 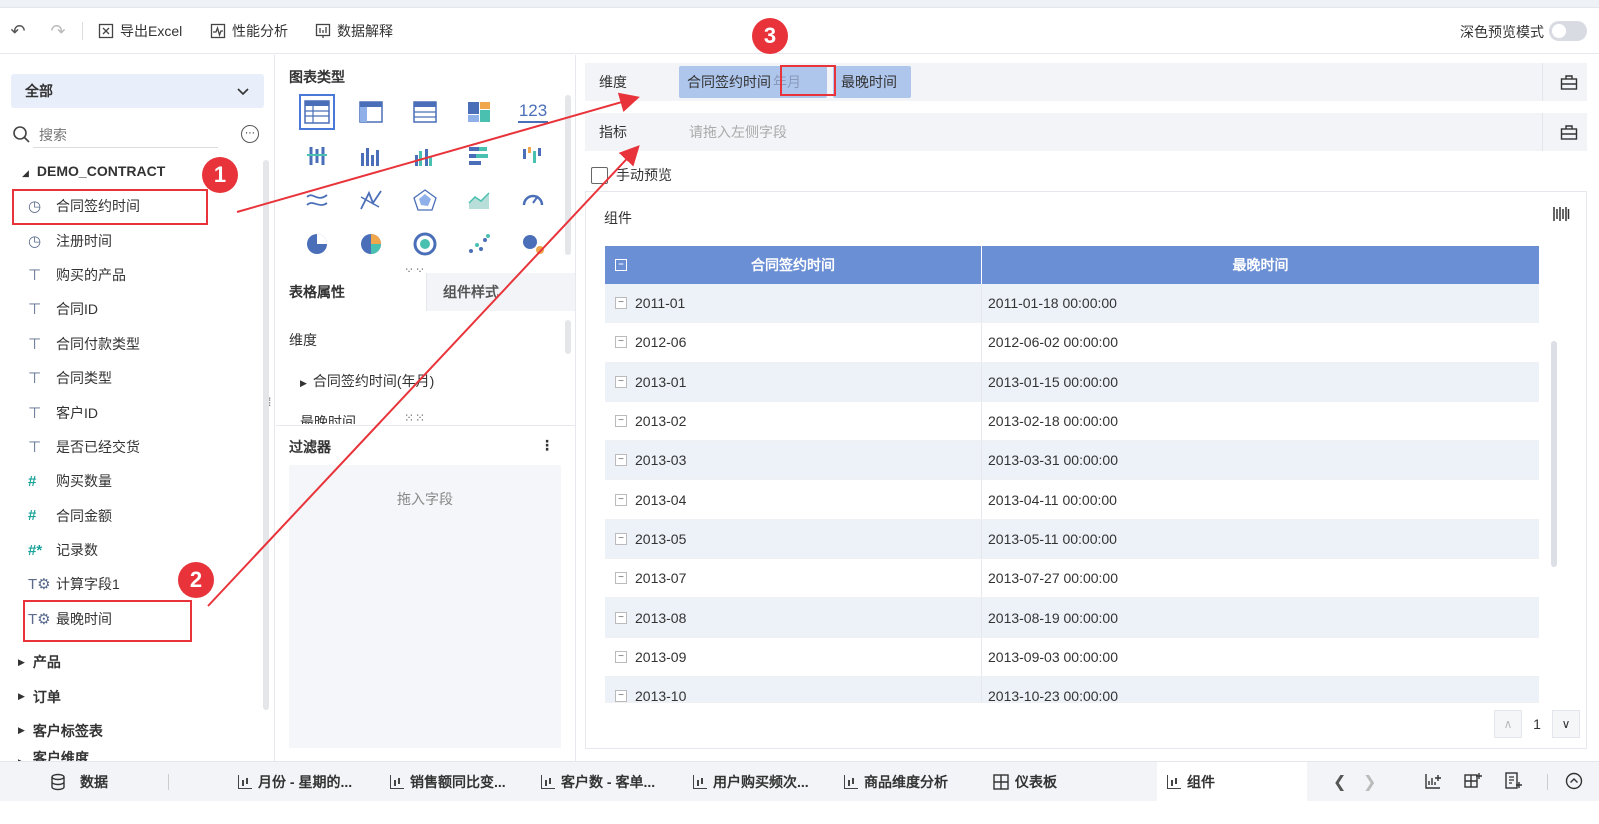 What do you see at coordinates (1513, 783) in the screenshot?
I see `add-report-icon` at bounding box center [1513, 783].